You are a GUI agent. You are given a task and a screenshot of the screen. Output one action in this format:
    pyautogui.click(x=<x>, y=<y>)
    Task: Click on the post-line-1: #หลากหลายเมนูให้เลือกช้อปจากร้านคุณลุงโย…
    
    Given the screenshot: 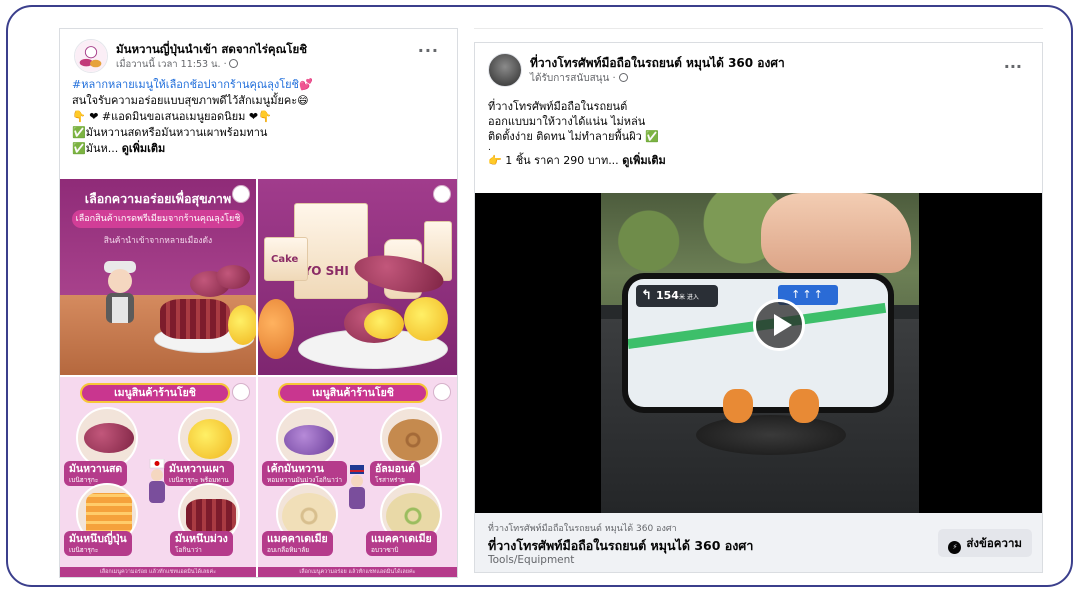 What is the action you would take?
    pyautogui.click(x=258, y=85)
    